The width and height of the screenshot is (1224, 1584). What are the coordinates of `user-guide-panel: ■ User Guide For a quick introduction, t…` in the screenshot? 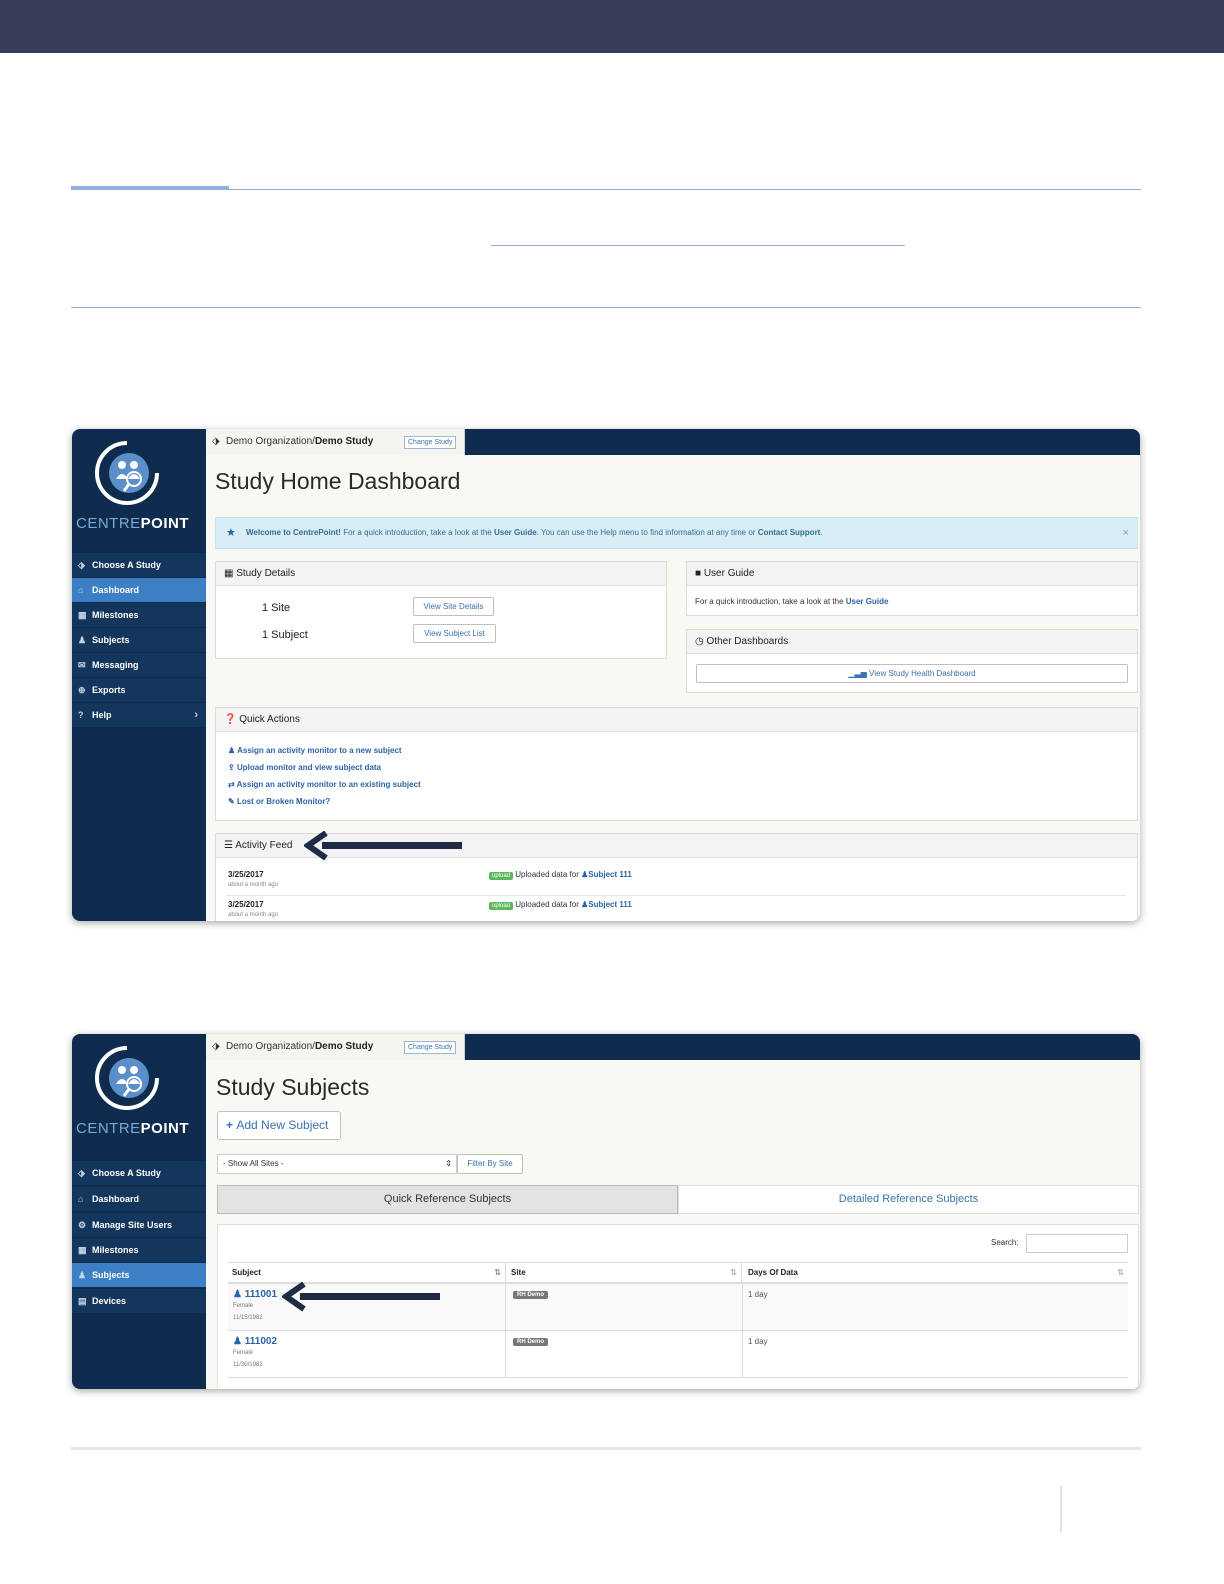 It's located at (912, 588).